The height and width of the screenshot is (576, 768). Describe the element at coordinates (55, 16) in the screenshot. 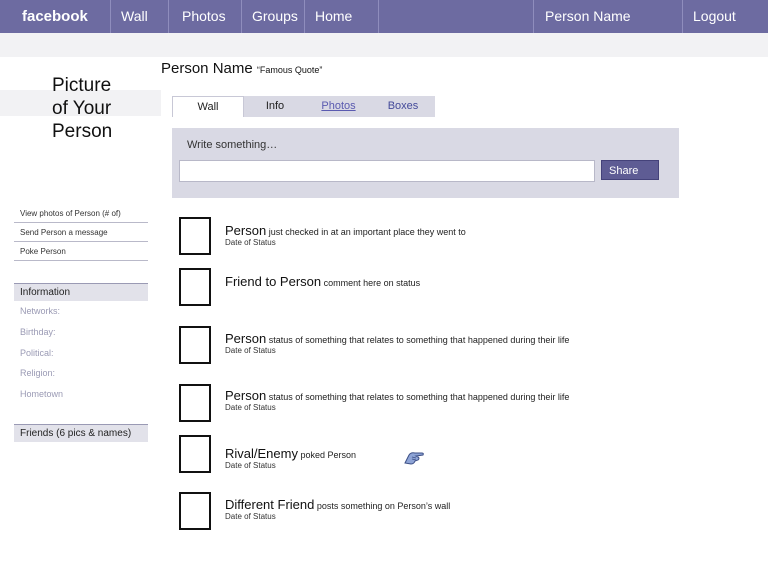

I see `facebook-logo: facebook` at that location.